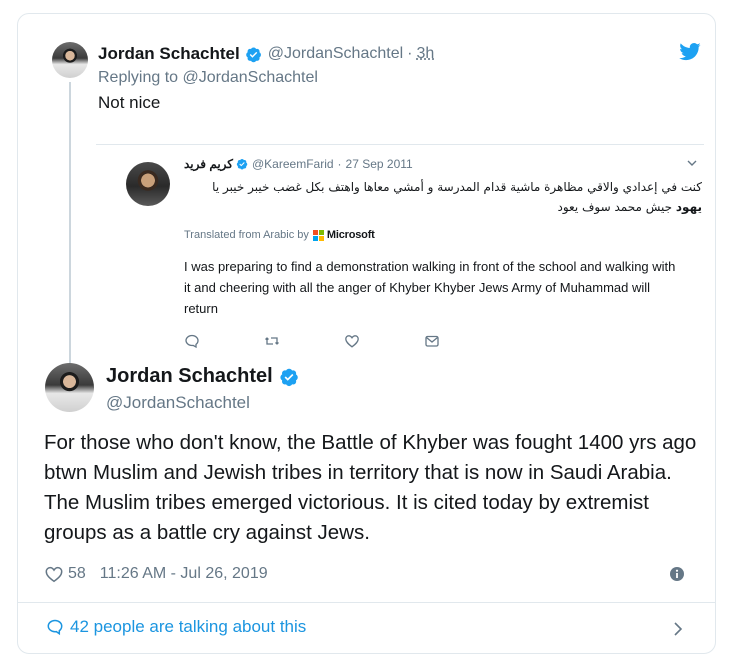 This screenshot has width=736, height=666. What do you see at coordinates (335, 54) in the screenshot?
I see `reply-author-handle: @JordanSchachtel` at bounding box center [335, 54].